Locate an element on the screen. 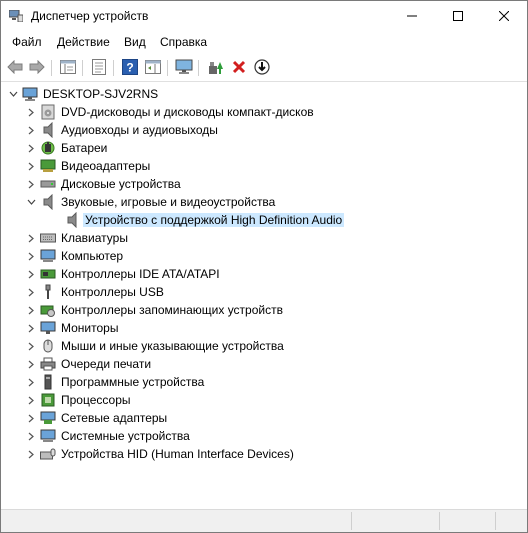 This screenshot has height=533, width=528. tree-item-video-adapters: Видеоадаптеры is located at coordinates (88, 166).